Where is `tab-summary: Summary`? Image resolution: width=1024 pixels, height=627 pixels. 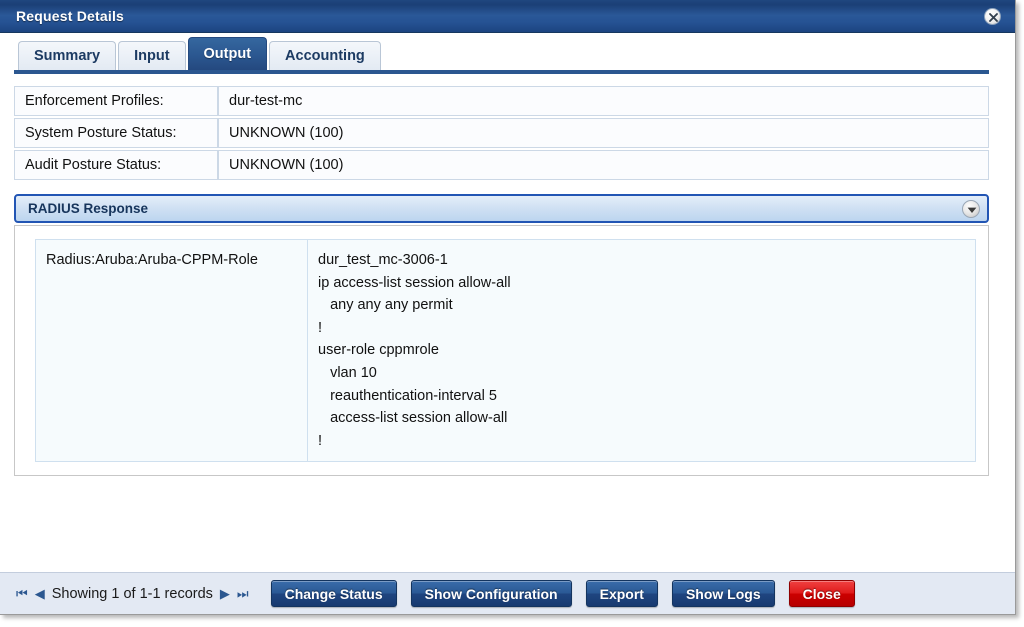 tab-summary: Summary is located at coordinates (67, 55).